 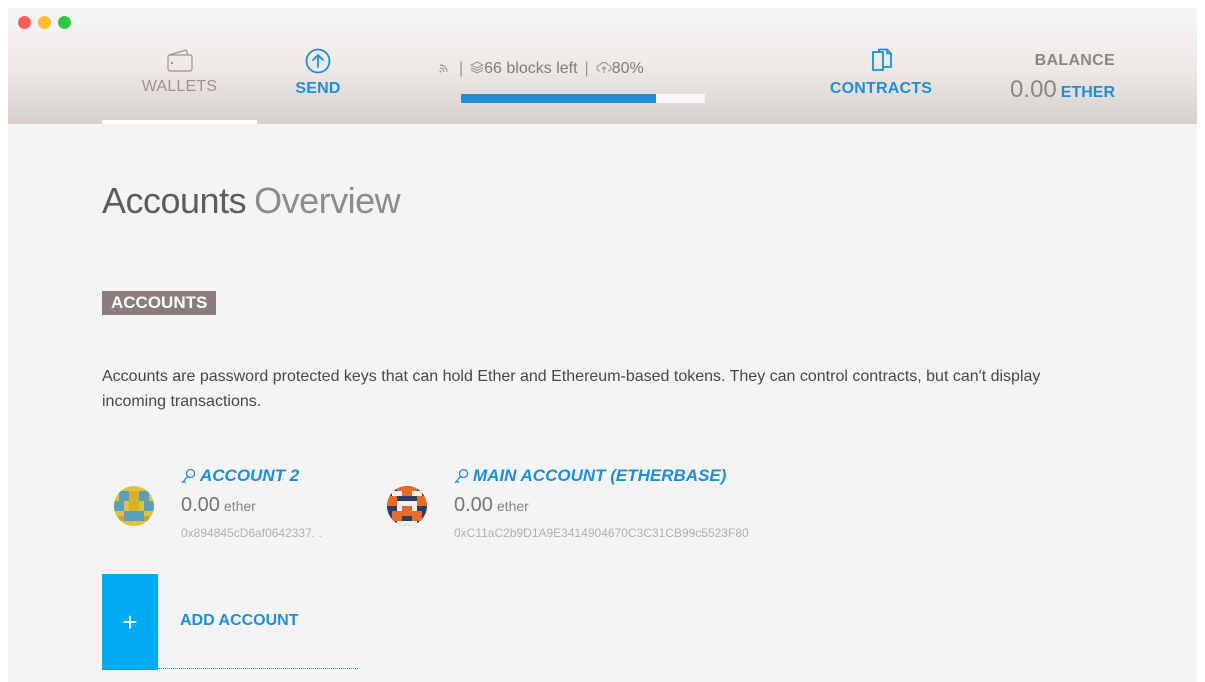 I want to click on add-account-underline, so click(x=258, y=668).